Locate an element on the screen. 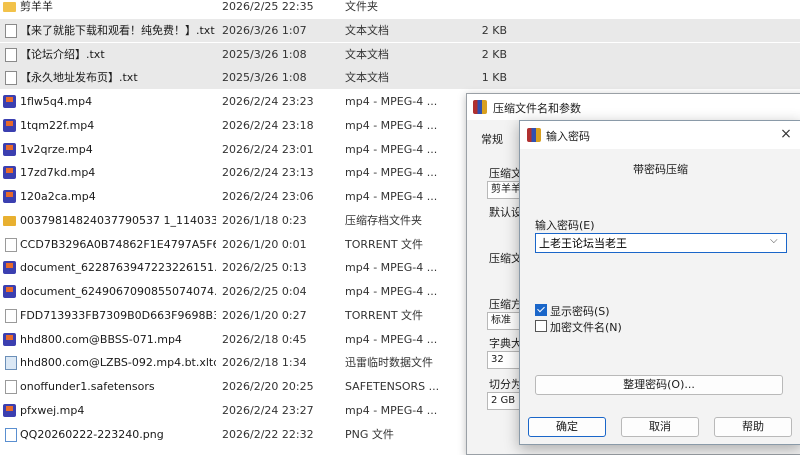  file-date: 2026/2/24 23:06 is located at coordinates (268, 196).